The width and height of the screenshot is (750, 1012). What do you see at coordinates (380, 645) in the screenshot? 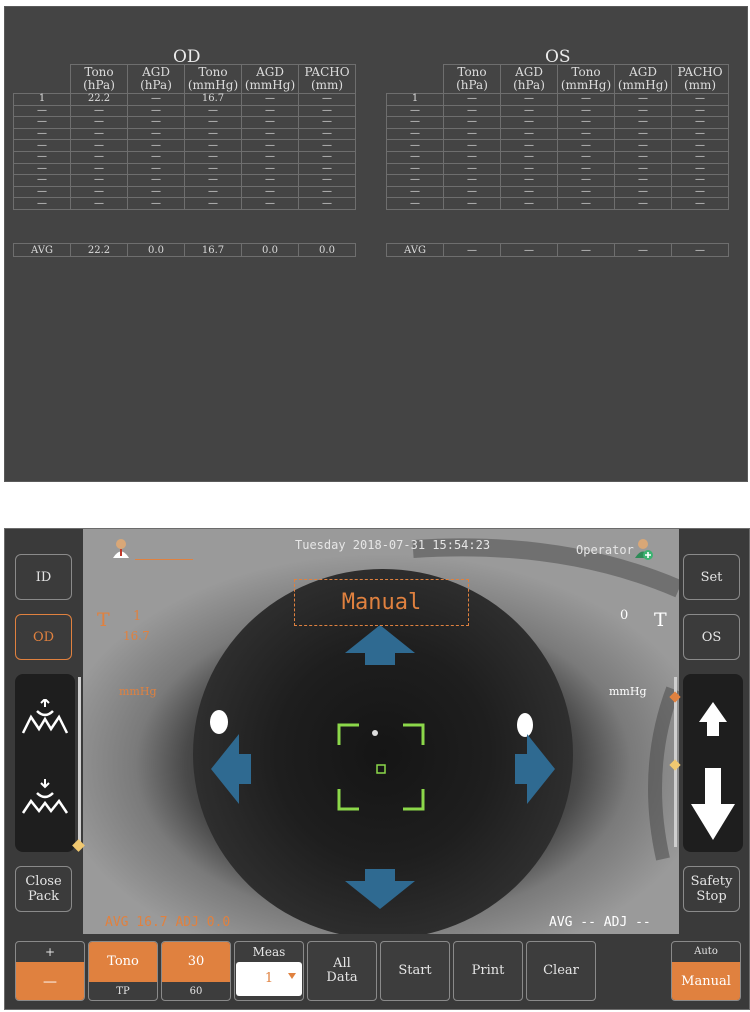
I see `arrow-up-icon` at bounding box center [380, 645].